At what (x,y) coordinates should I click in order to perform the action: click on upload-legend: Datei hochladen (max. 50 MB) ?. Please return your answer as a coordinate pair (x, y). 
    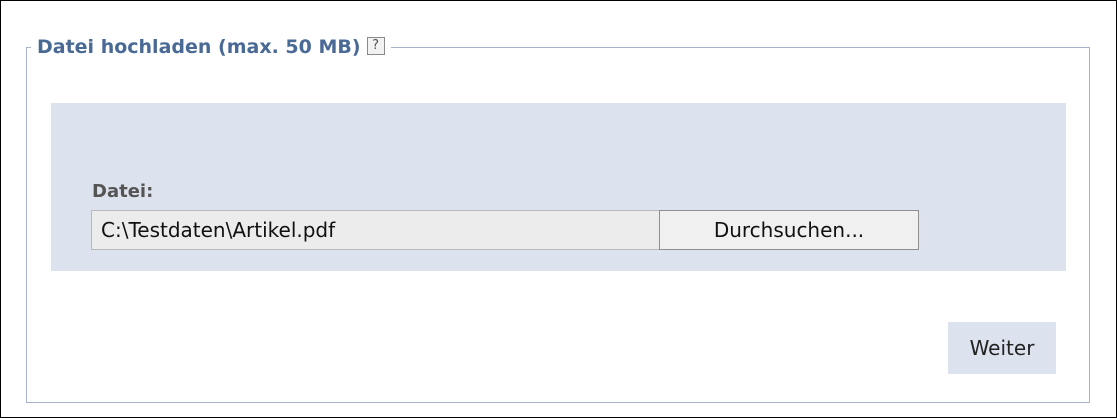
    Looking at the image, I should click on (211, 47).